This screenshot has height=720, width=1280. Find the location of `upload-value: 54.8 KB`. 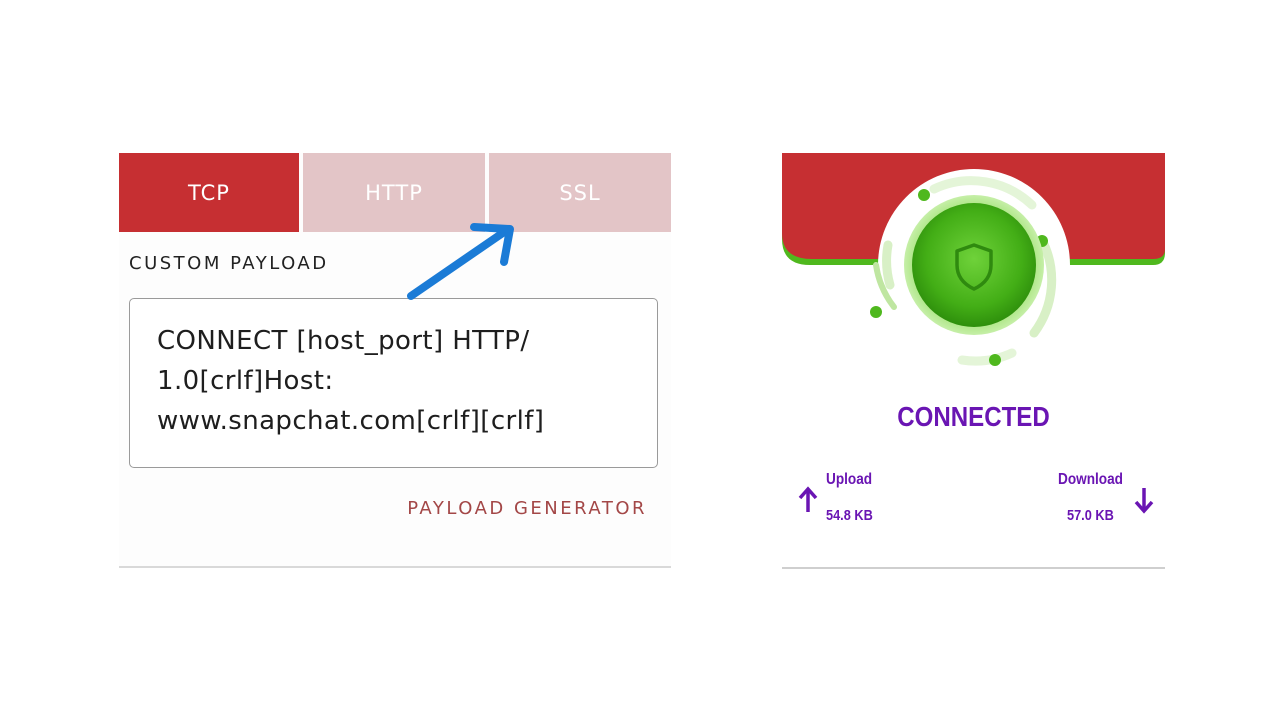

upload-value: 54.8 KB is located at coordinates (849, 515).